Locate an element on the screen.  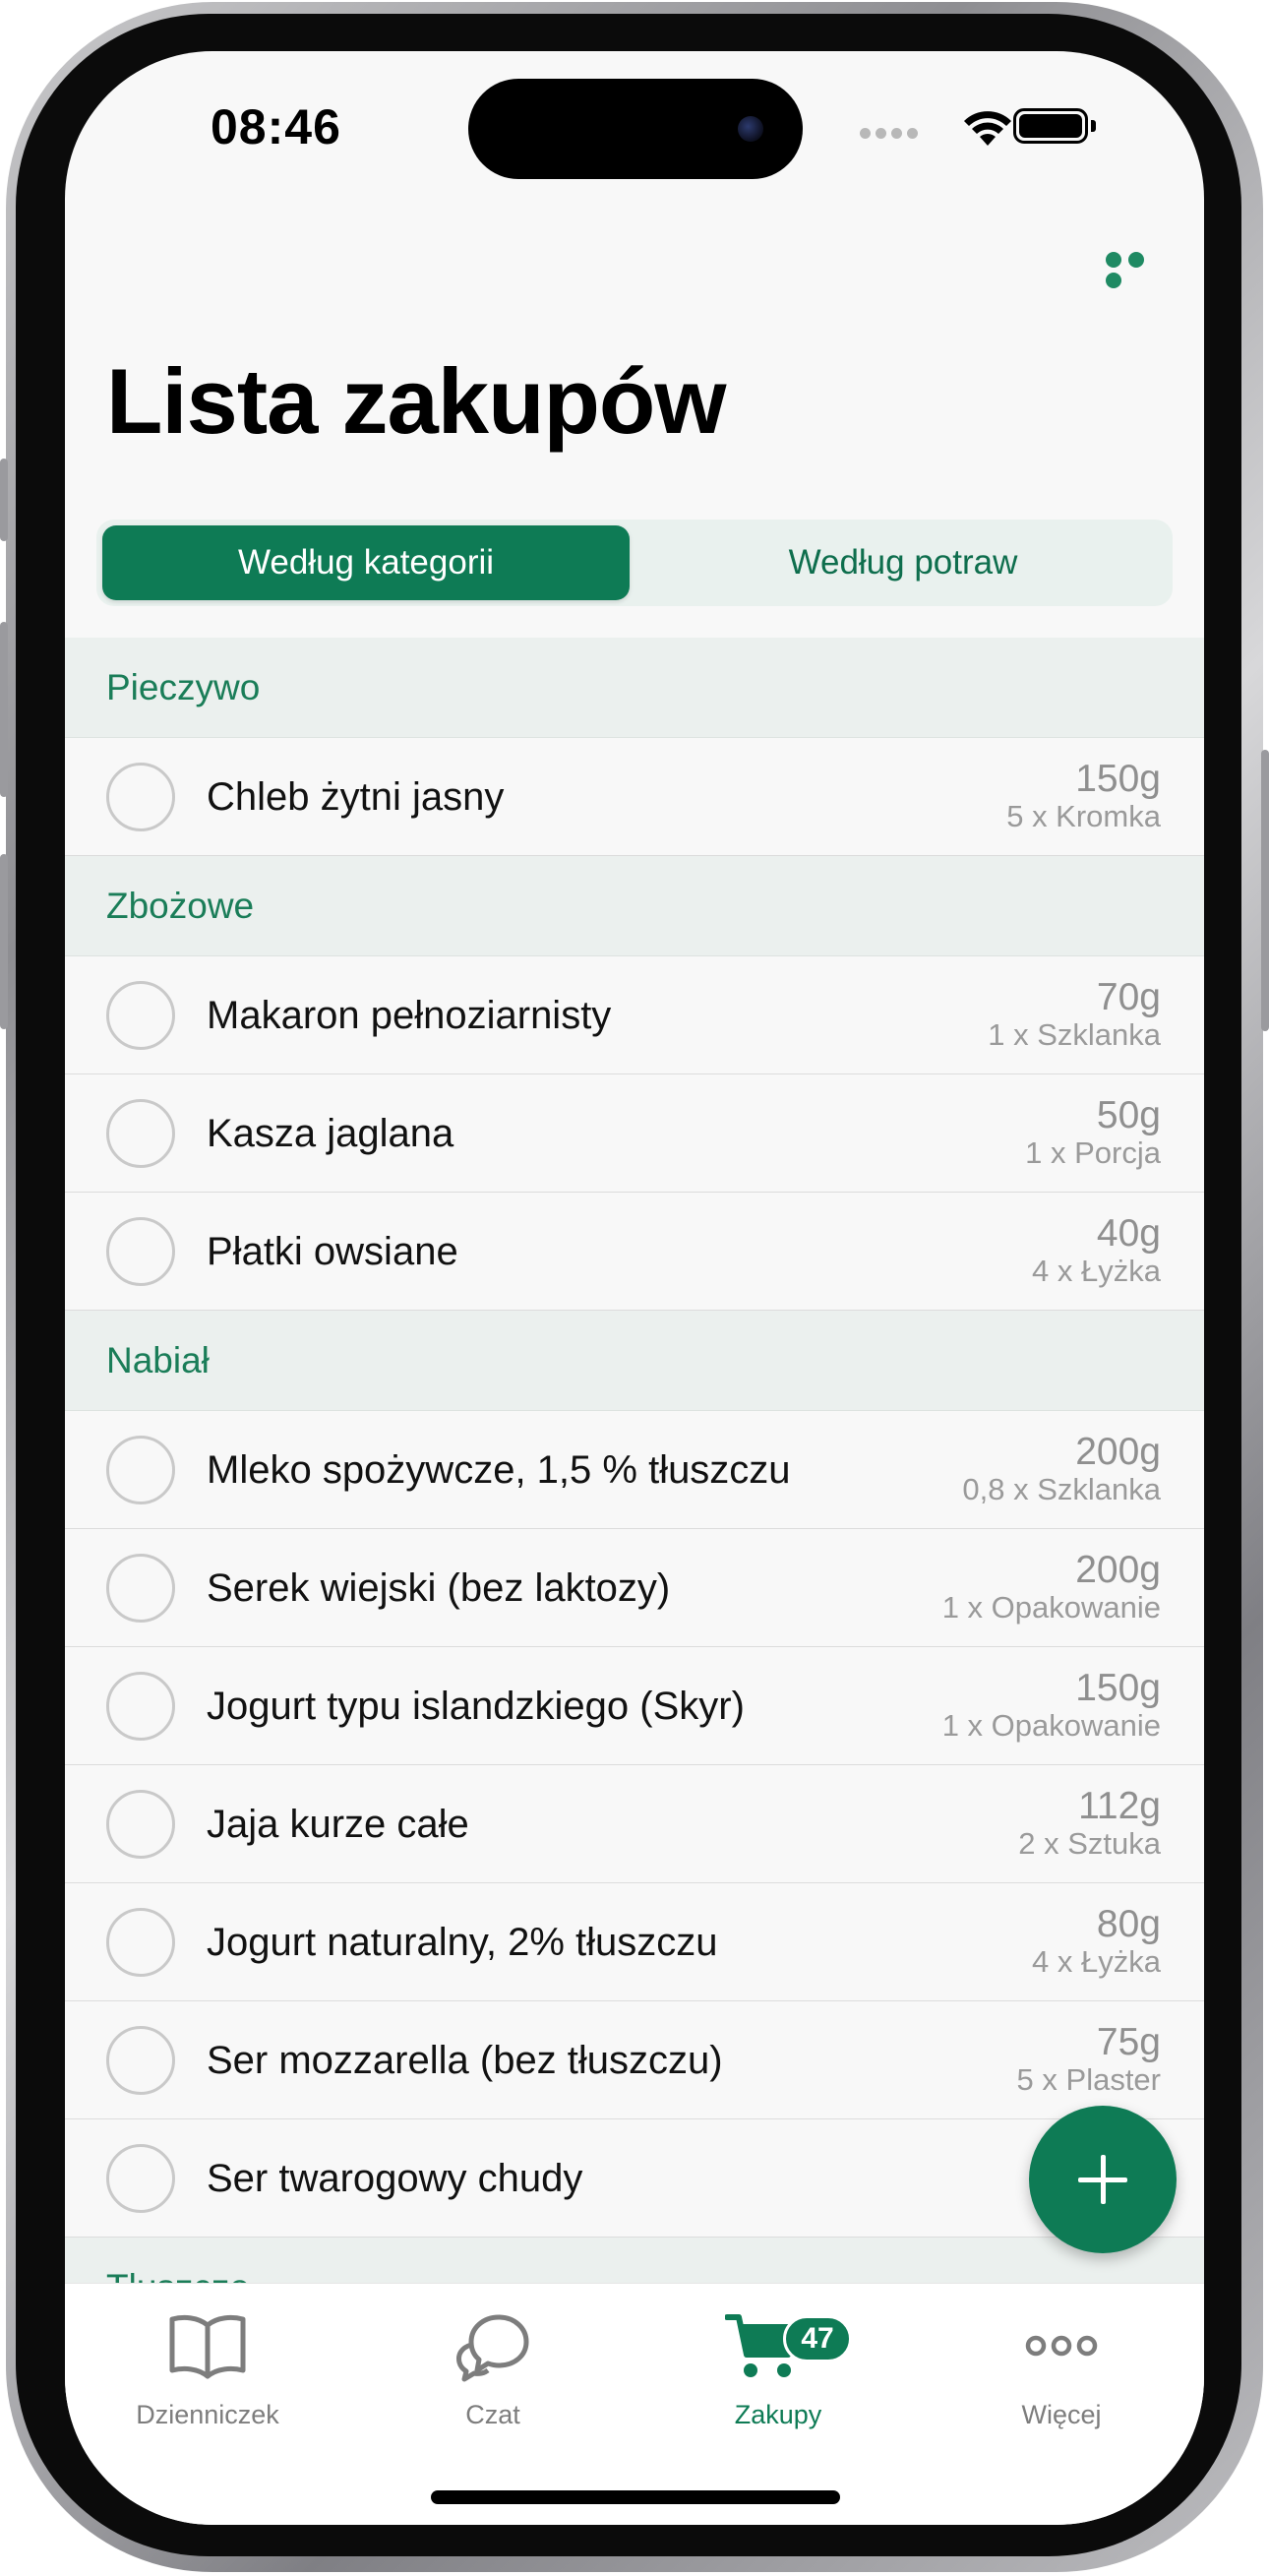
item-unit: 2 x Sztuka is located at coordinates (1089, 1843).